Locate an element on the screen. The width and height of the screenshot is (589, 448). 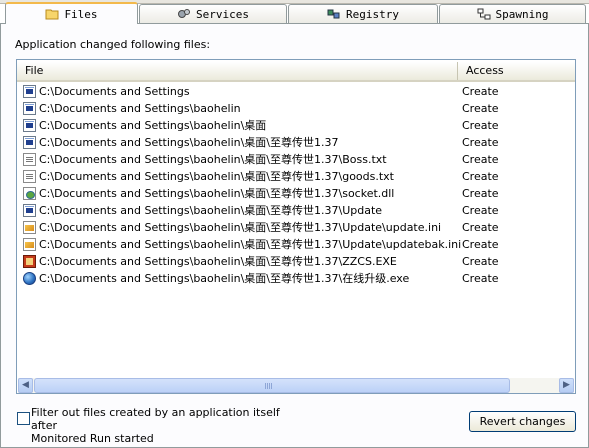
changed-files-caption: Application changed following files: is located at coordinates (113, 44).